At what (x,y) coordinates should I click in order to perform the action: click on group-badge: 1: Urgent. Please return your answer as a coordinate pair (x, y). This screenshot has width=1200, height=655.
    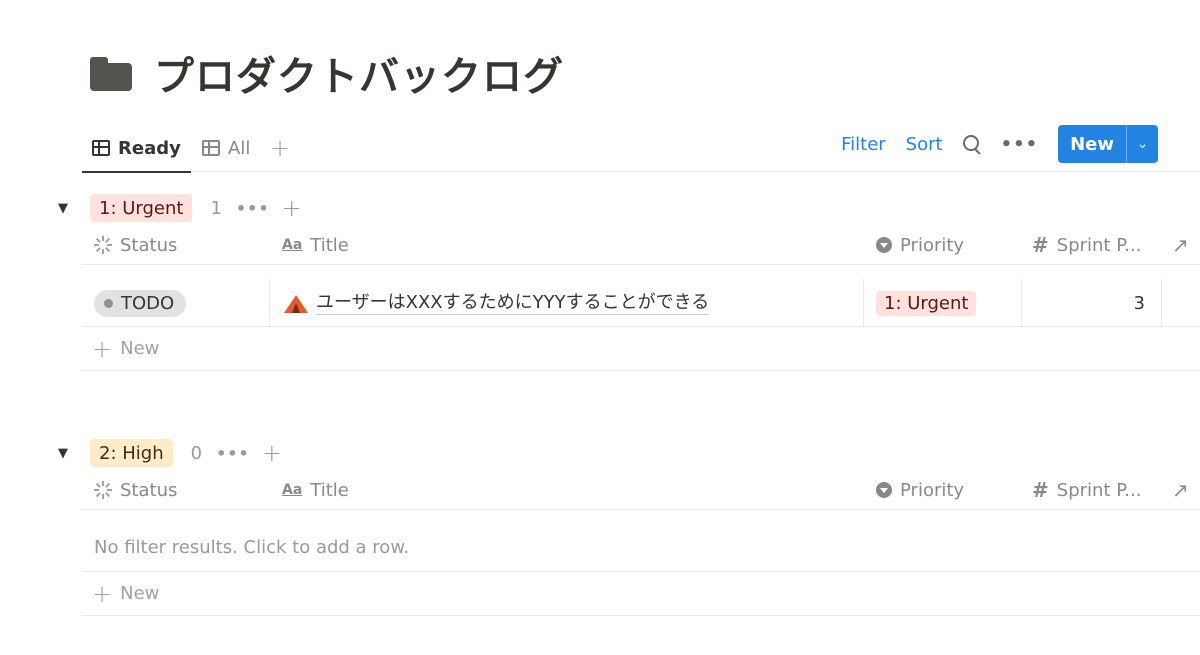
    Looking at the image, I should click on (141, 208).